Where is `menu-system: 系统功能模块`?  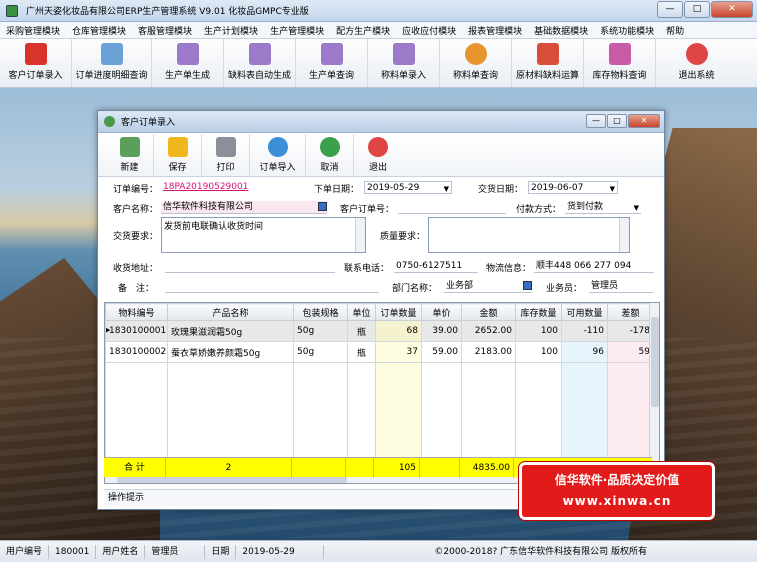
menu-system: 系统功能模块 is located at coordinates (627, 30).